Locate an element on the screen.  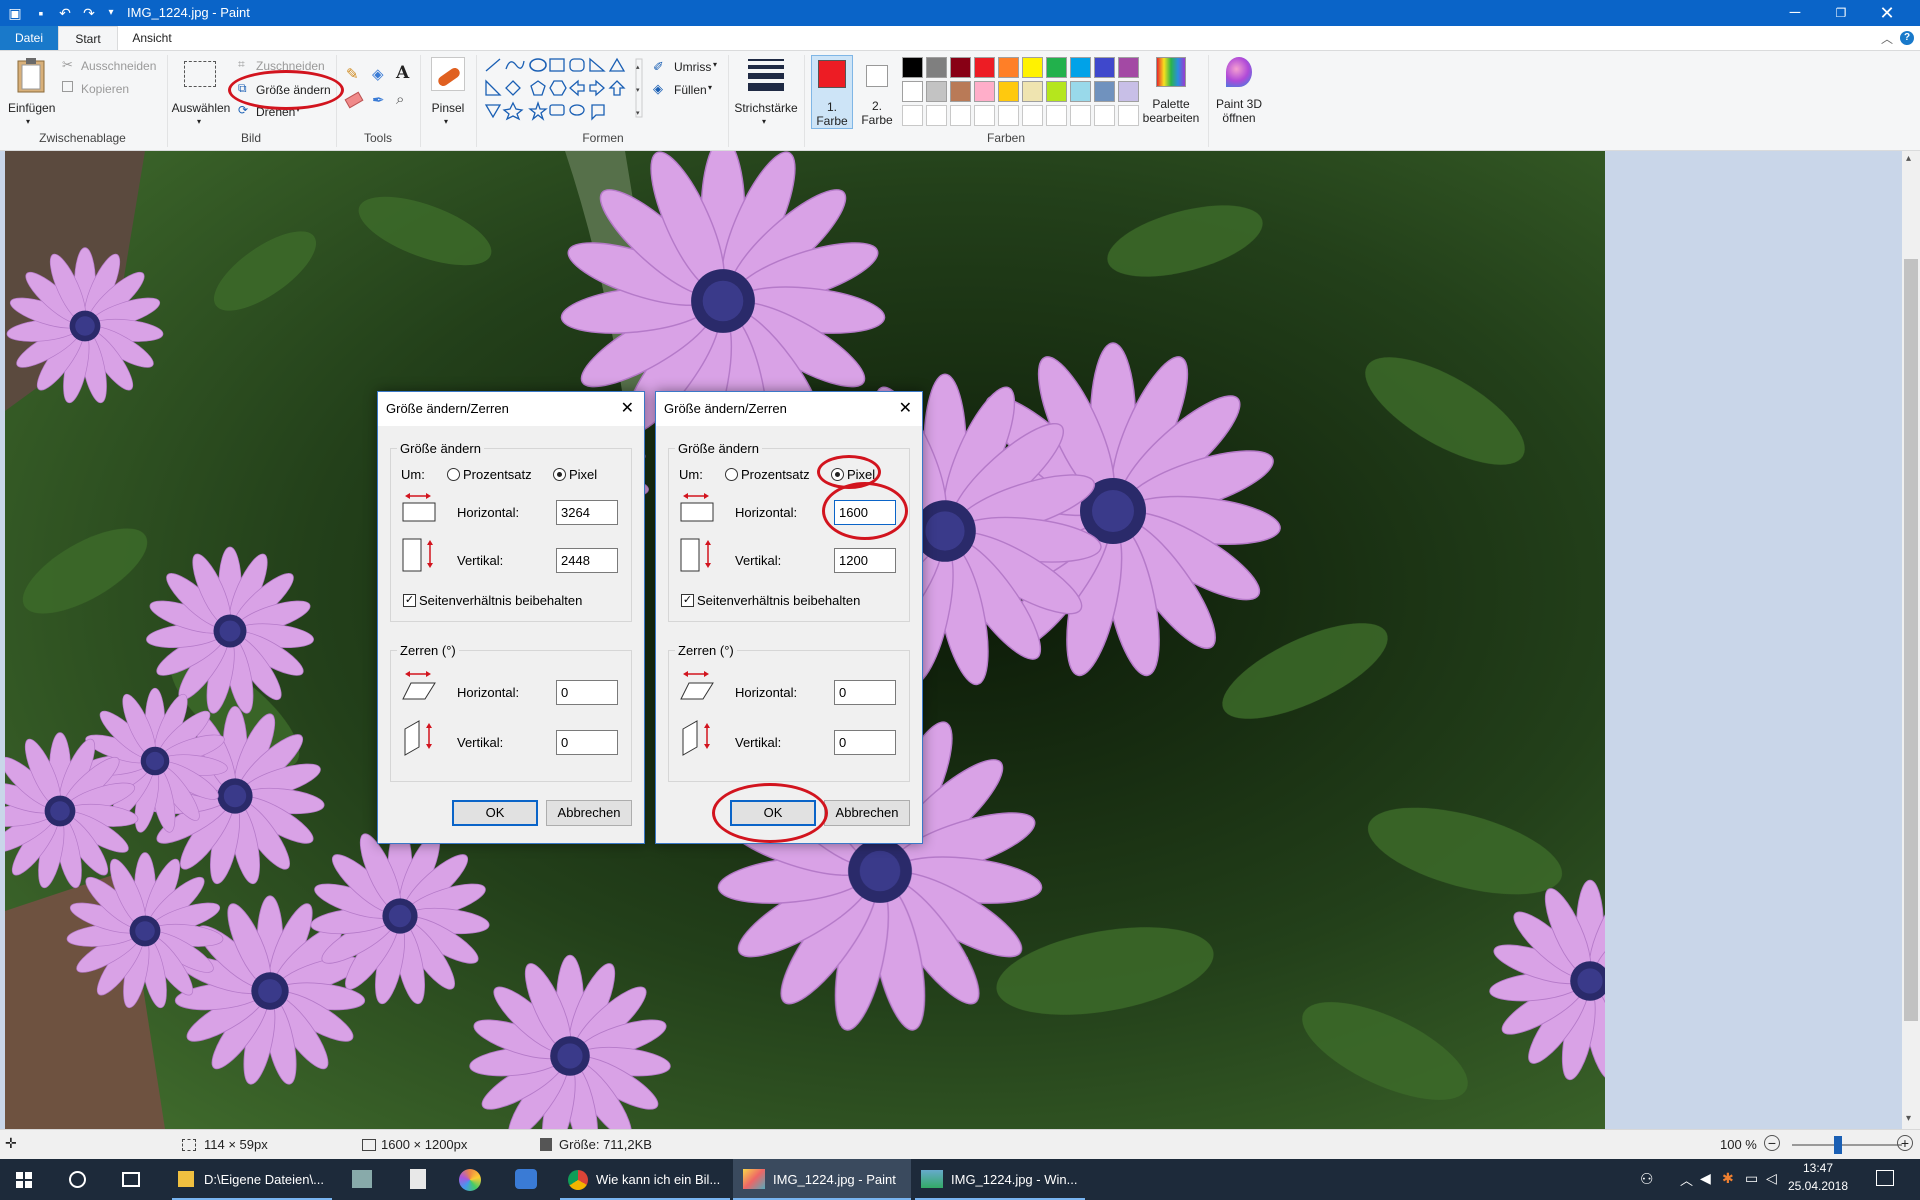
notepad-app-icon is located at coordinates (418, 1179).